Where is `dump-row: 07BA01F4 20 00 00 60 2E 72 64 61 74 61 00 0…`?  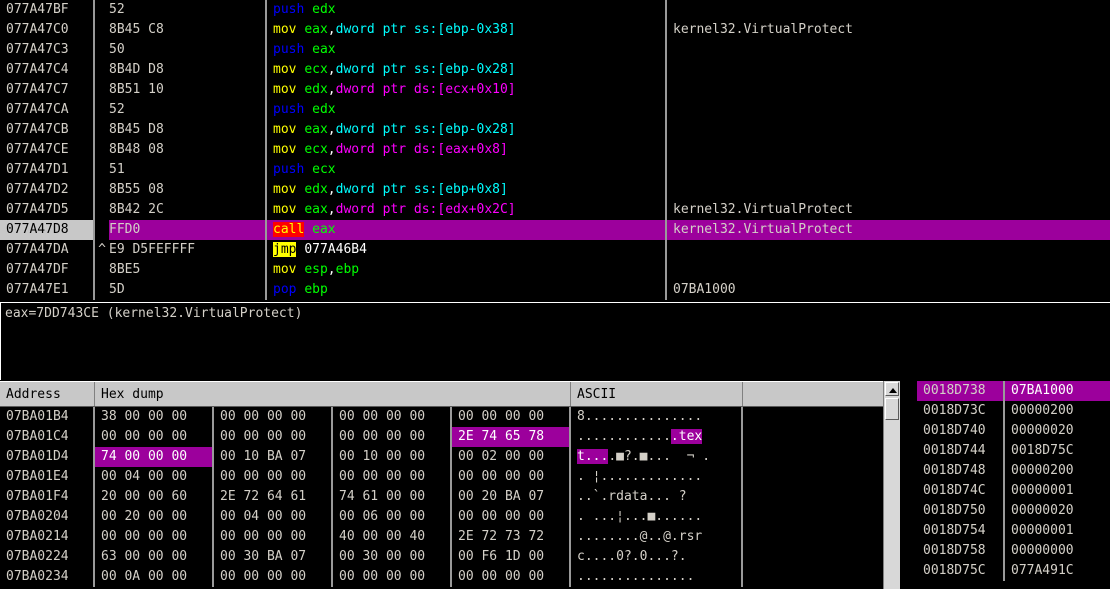 dump-row: 07BA01F4 20 00 00 60 2E 72 64 61 74 61 00 0… is located at coordinates (450, 497).